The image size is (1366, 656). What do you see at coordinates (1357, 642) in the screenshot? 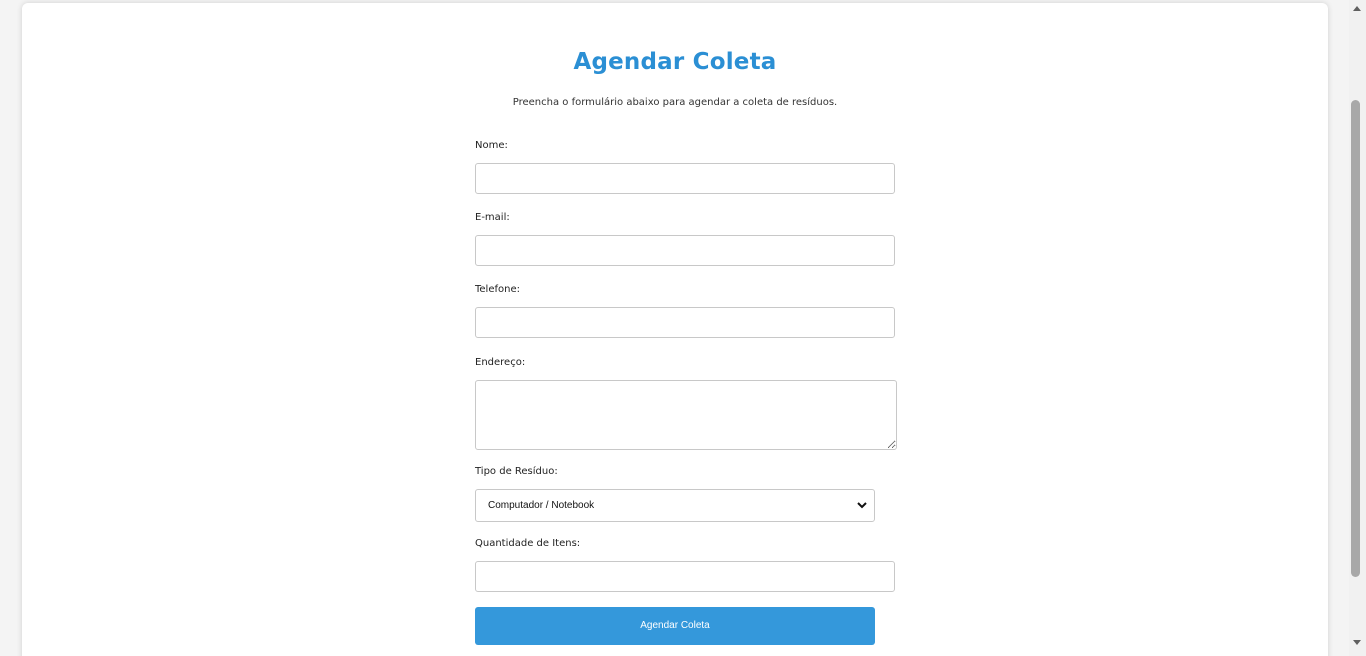
I see `scroll-down-arrow-icon` at bounding box center [1357, 642].